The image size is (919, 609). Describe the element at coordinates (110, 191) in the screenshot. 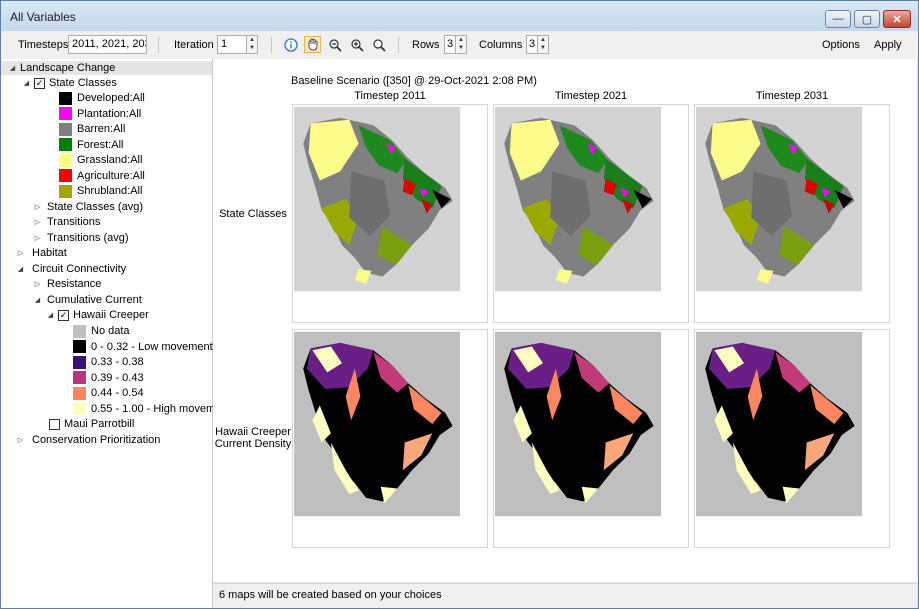

I see `legend-label: Shrubland:All` at that location.